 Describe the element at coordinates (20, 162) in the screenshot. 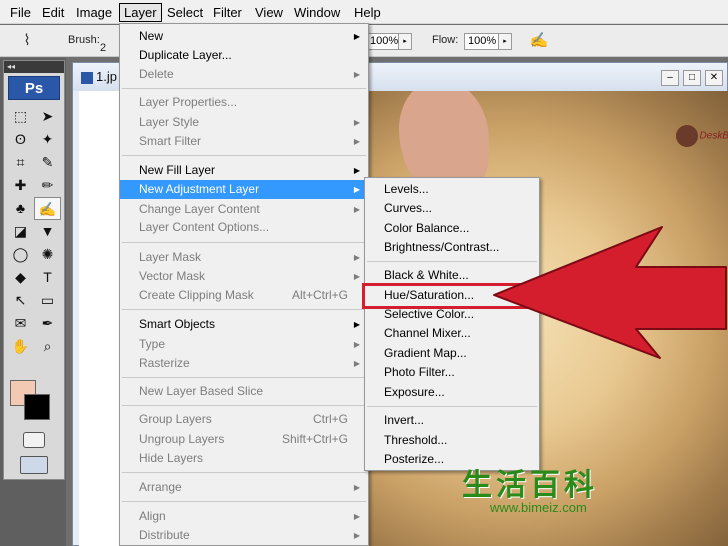

I see `crop-tool-icon: ⌗` at that location.